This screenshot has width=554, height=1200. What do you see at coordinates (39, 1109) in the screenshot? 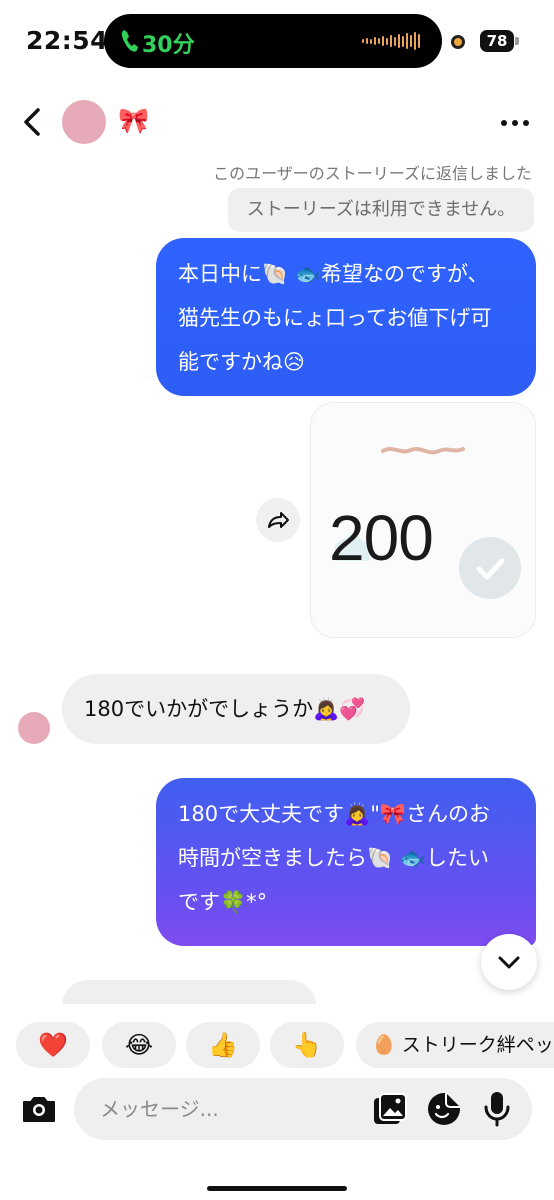
I see `camera-icon` at bounding box center [39, 1109].